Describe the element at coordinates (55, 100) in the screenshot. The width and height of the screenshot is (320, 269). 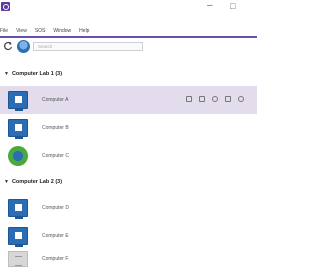
I see `computer-name: Computer A` at that location.